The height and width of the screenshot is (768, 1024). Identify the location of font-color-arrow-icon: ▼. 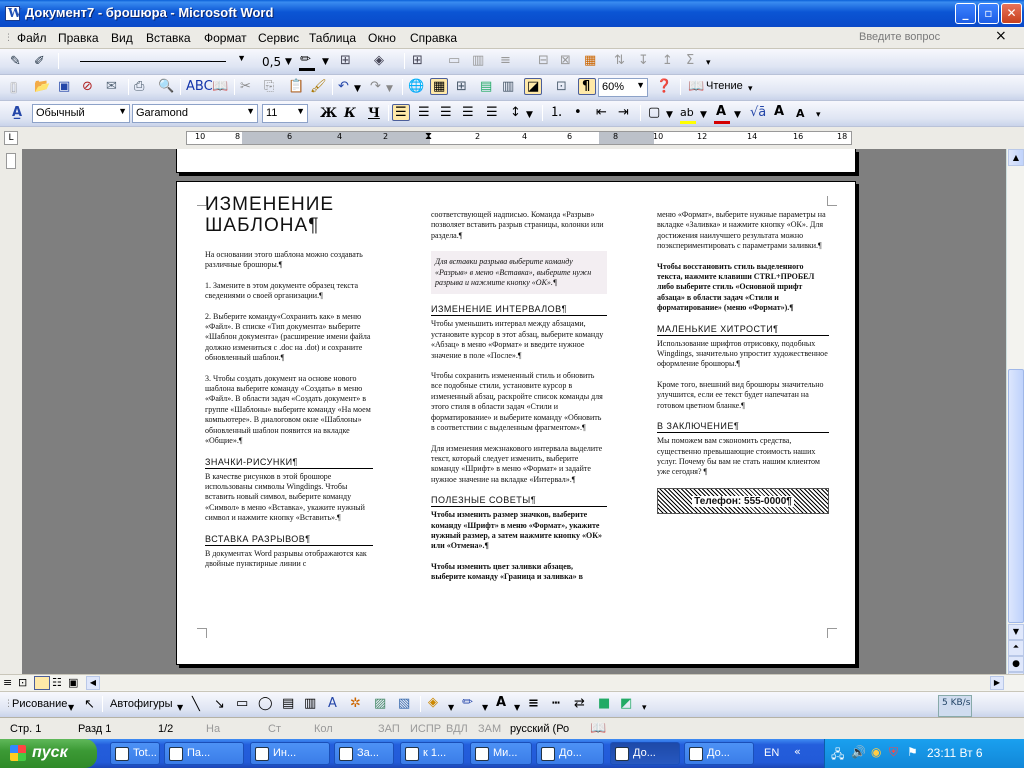
(737, 115).